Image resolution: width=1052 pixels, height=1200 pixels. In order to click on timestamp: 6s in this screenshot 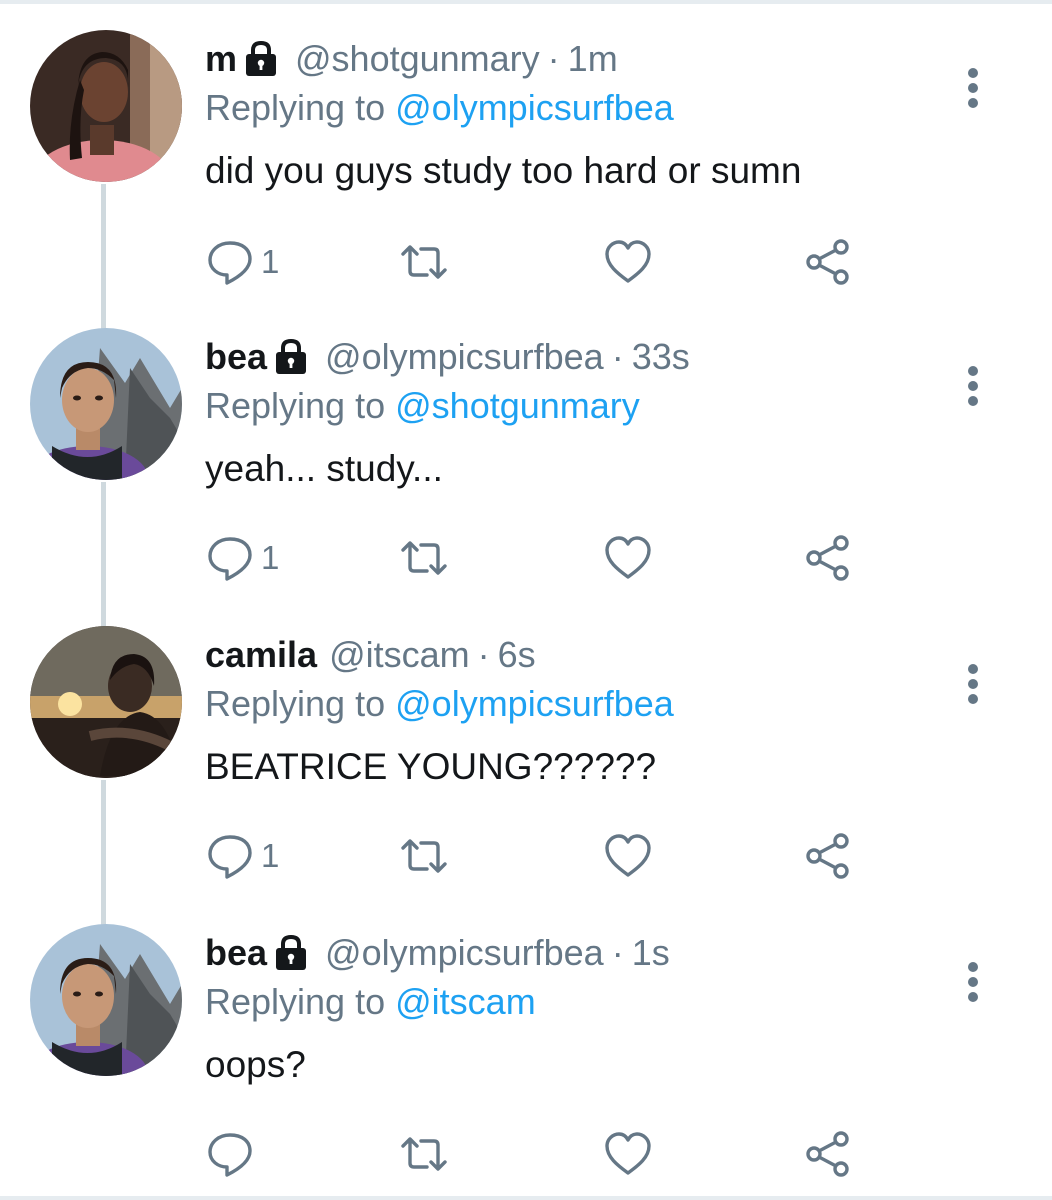, I will do `click(517, 655)`.